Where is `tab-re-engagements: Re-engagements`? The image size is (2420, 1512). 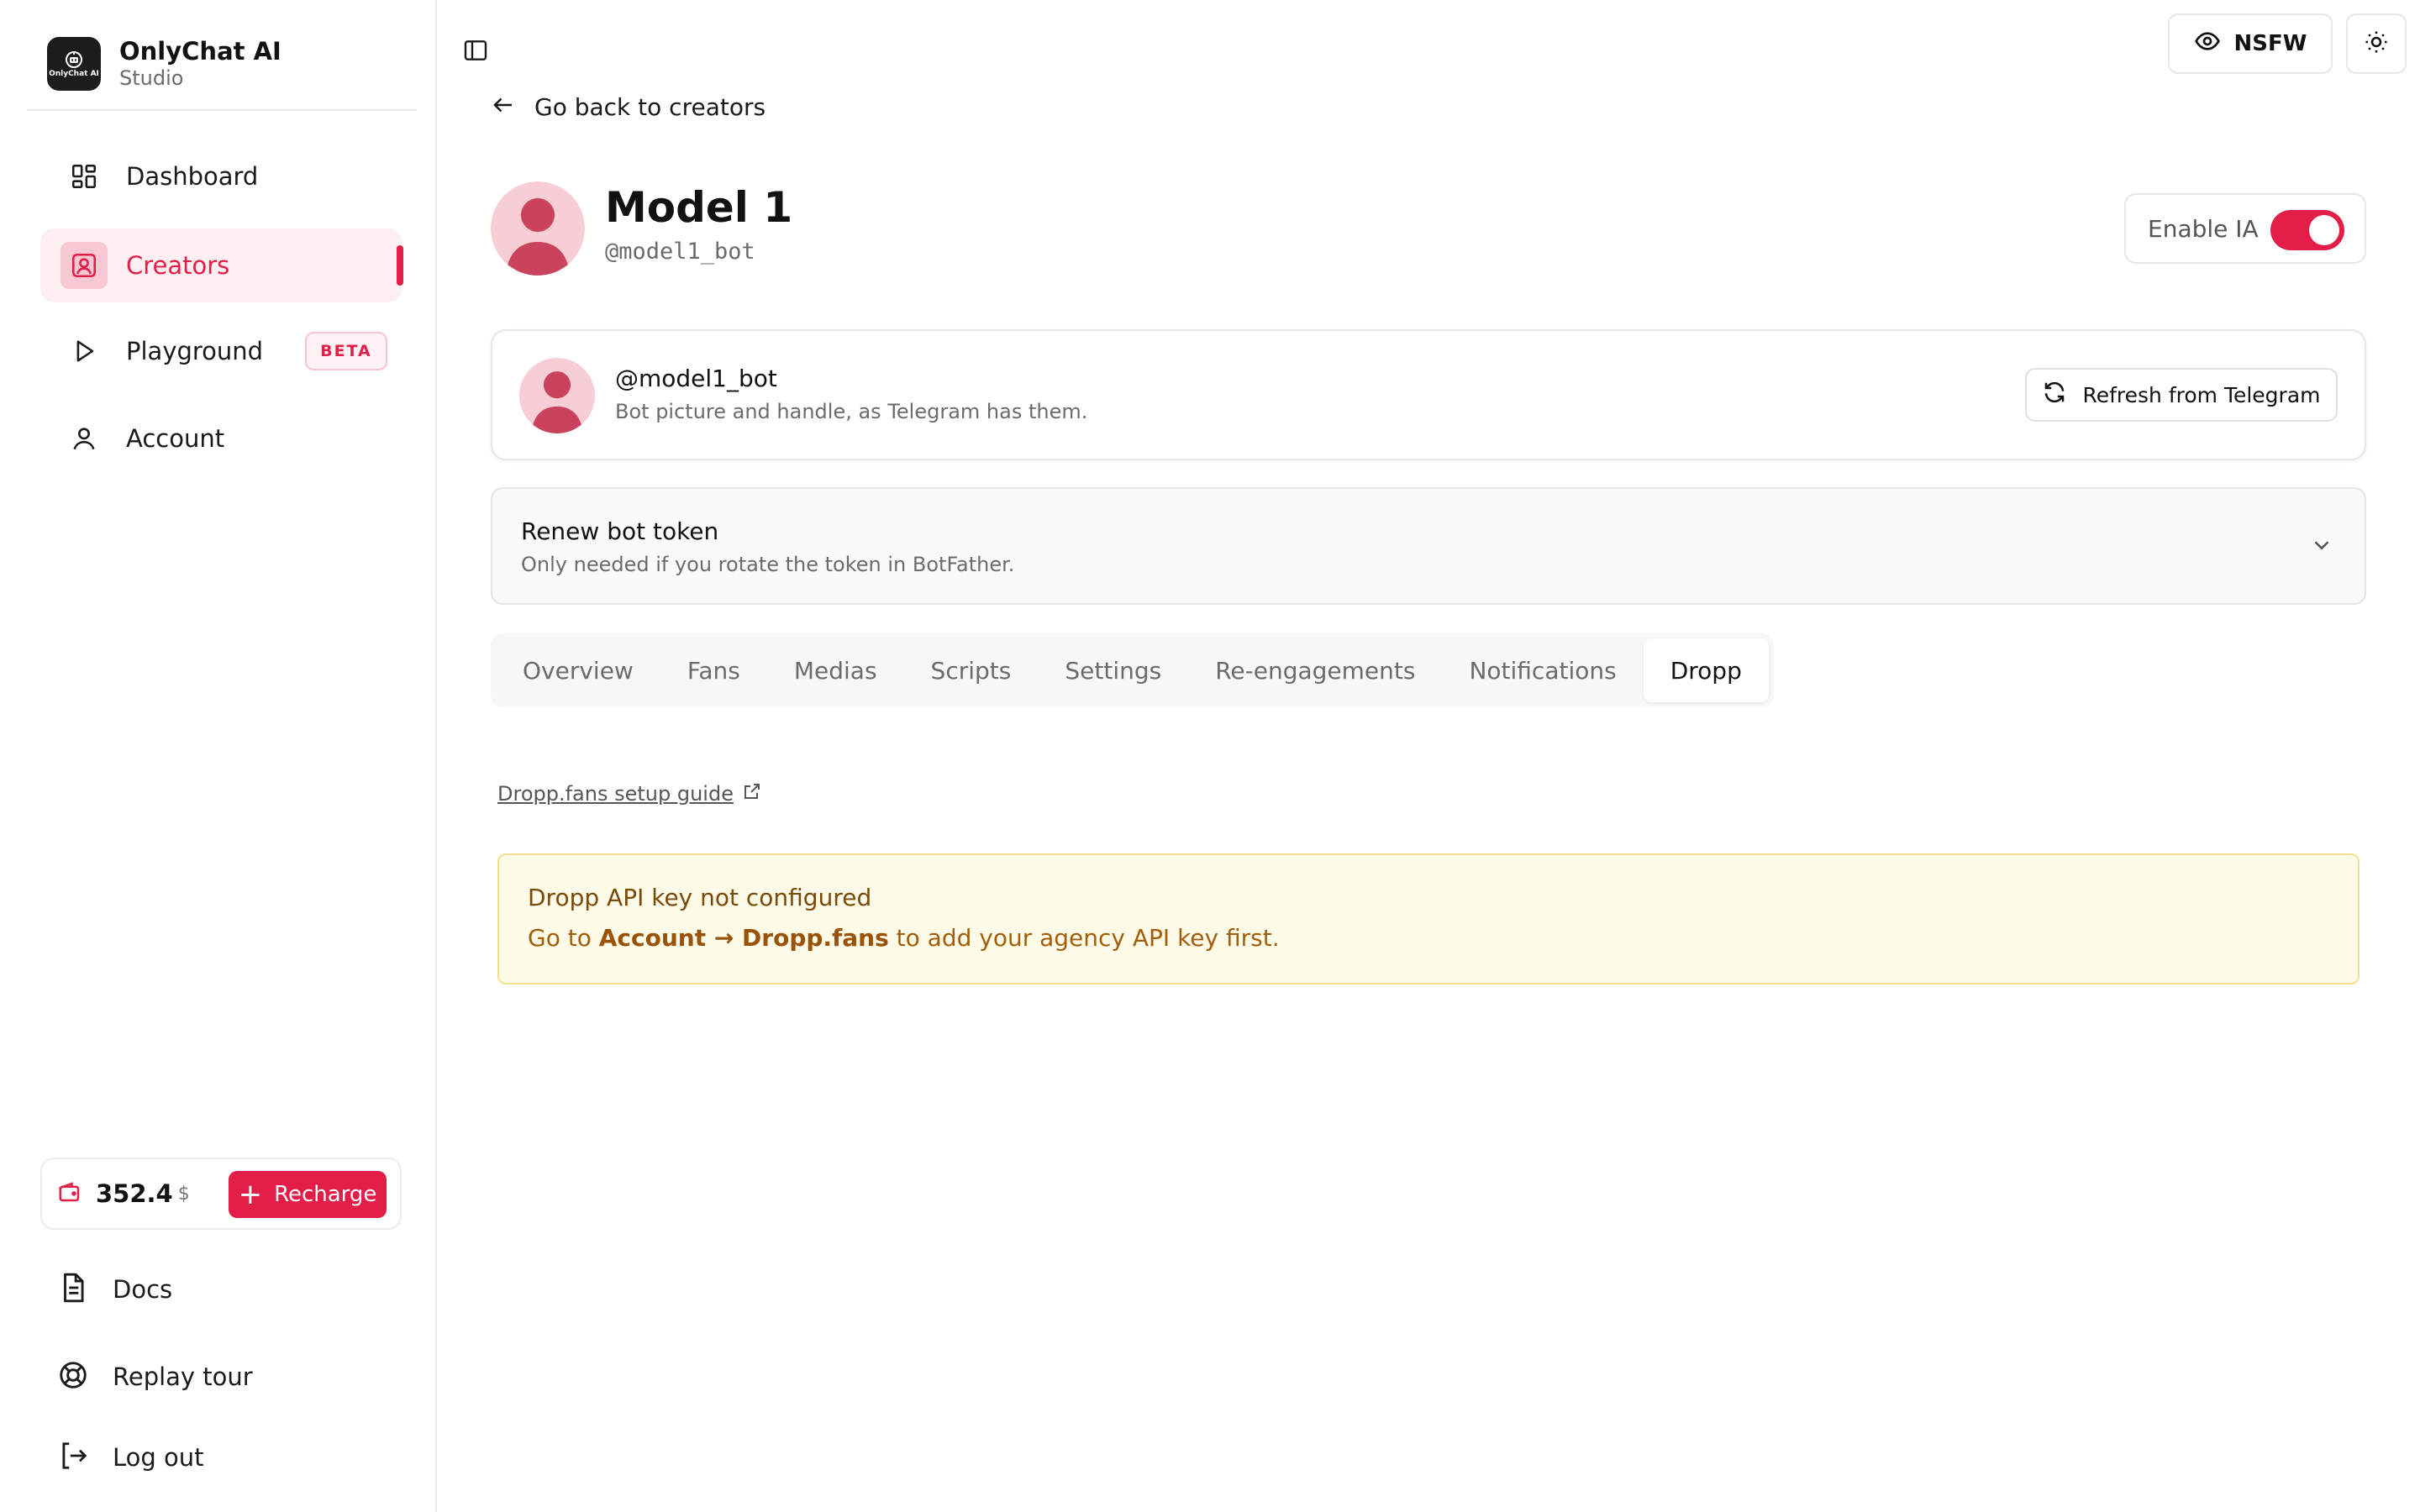 tab-re-engagements: Re-engagements is located at coordinates (1315, 670).